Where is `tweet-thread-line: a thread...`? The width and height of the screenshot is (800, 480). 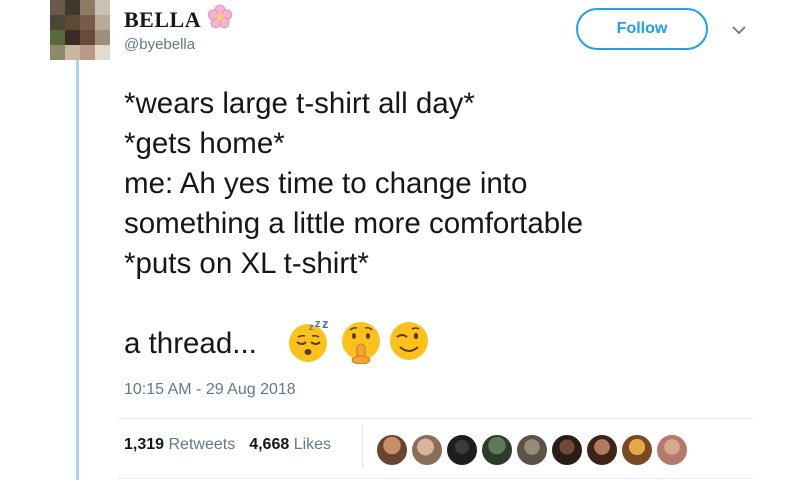 tweet-thread-line: a thread... is located at coordinates (190, 343).